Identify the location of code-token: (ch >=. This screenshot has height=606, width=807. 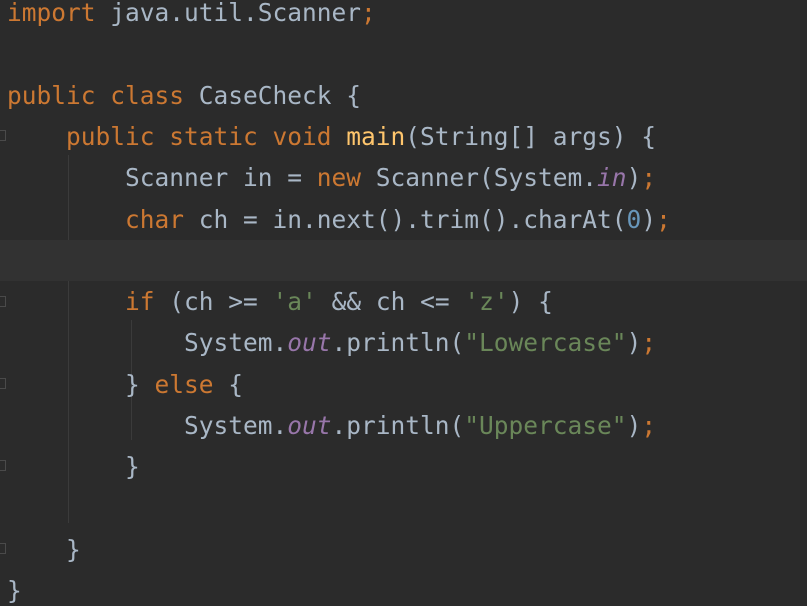
(221, 302).